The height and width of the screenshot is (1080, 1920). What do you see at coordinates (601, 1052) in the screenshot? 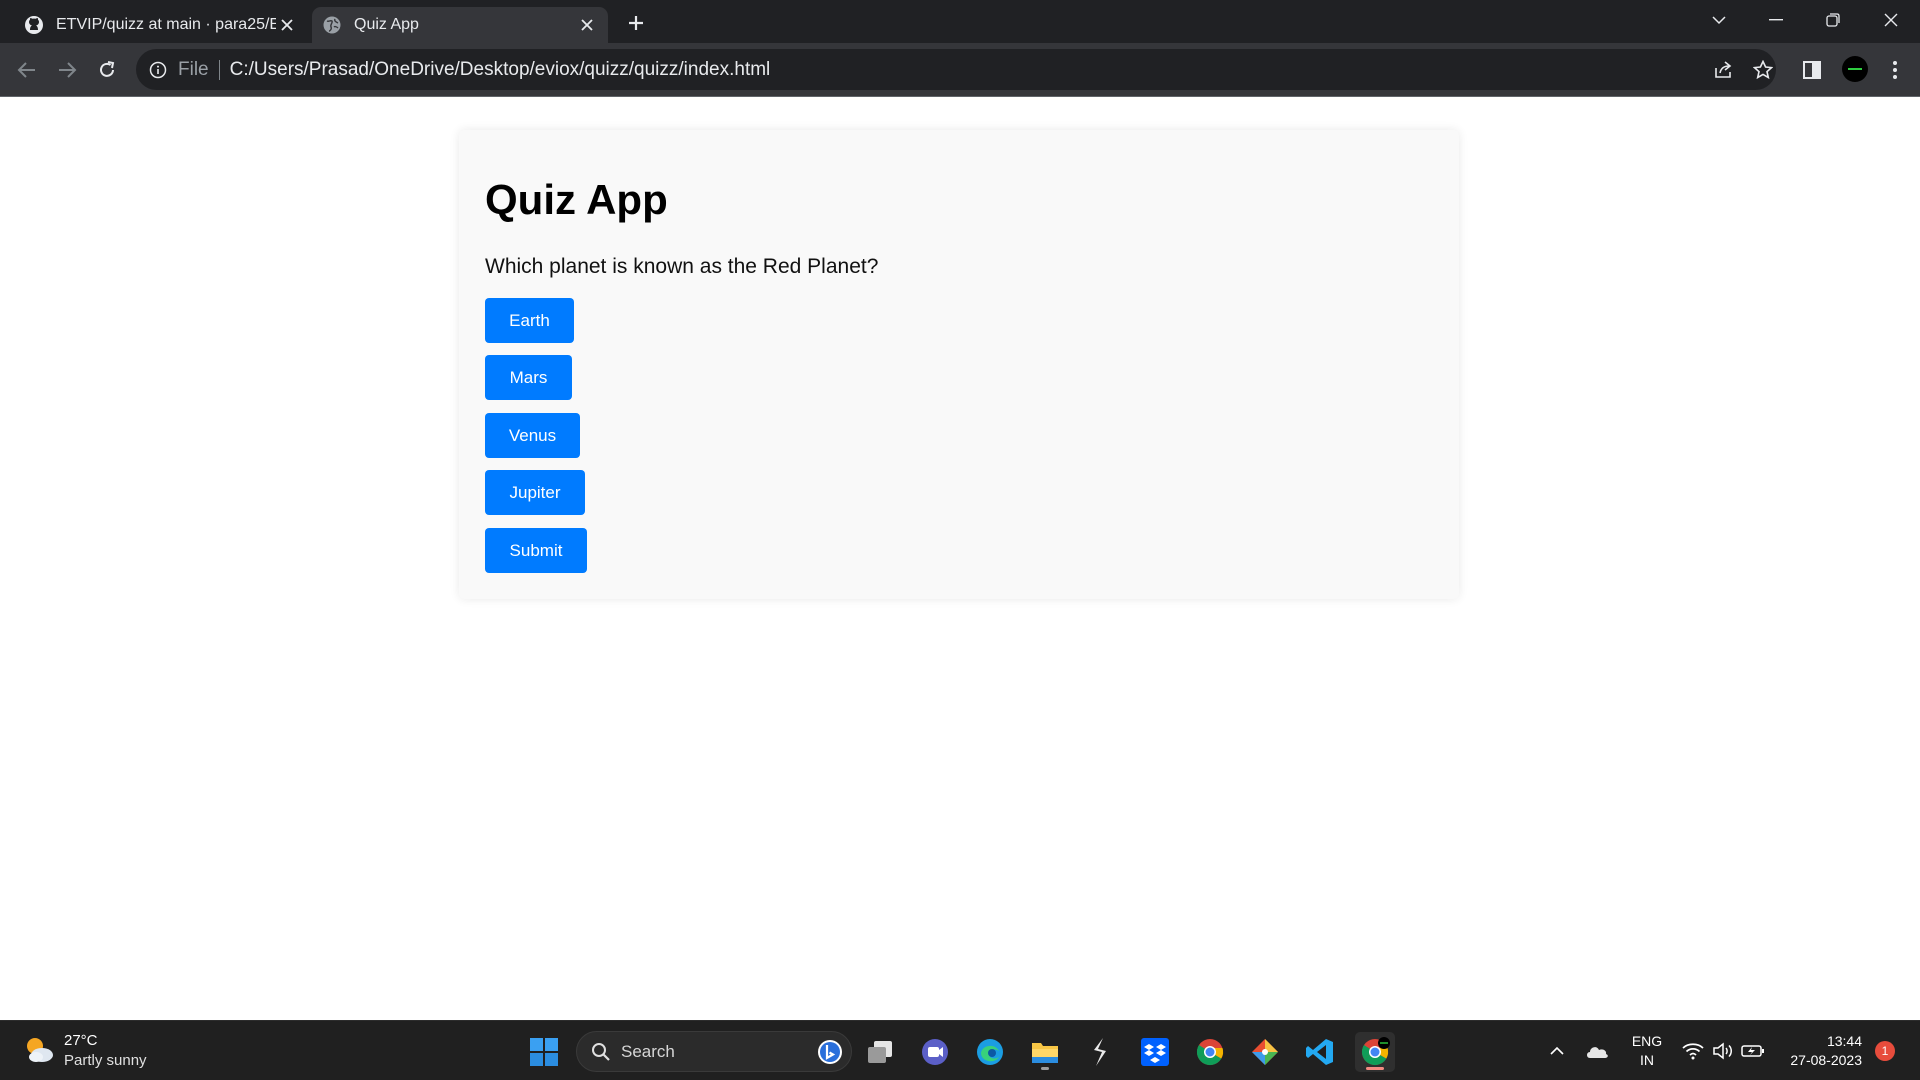
I see `search-icon` at bounding box center [601, 1052].